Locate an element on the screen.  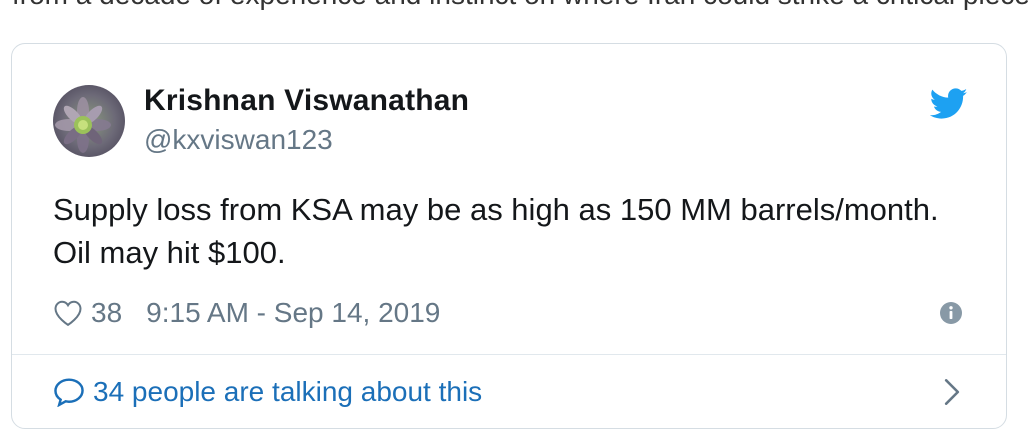
tweet-timestamp: 9:15 AM - Sep 14, 2019 is located at coordinates (293, 313).